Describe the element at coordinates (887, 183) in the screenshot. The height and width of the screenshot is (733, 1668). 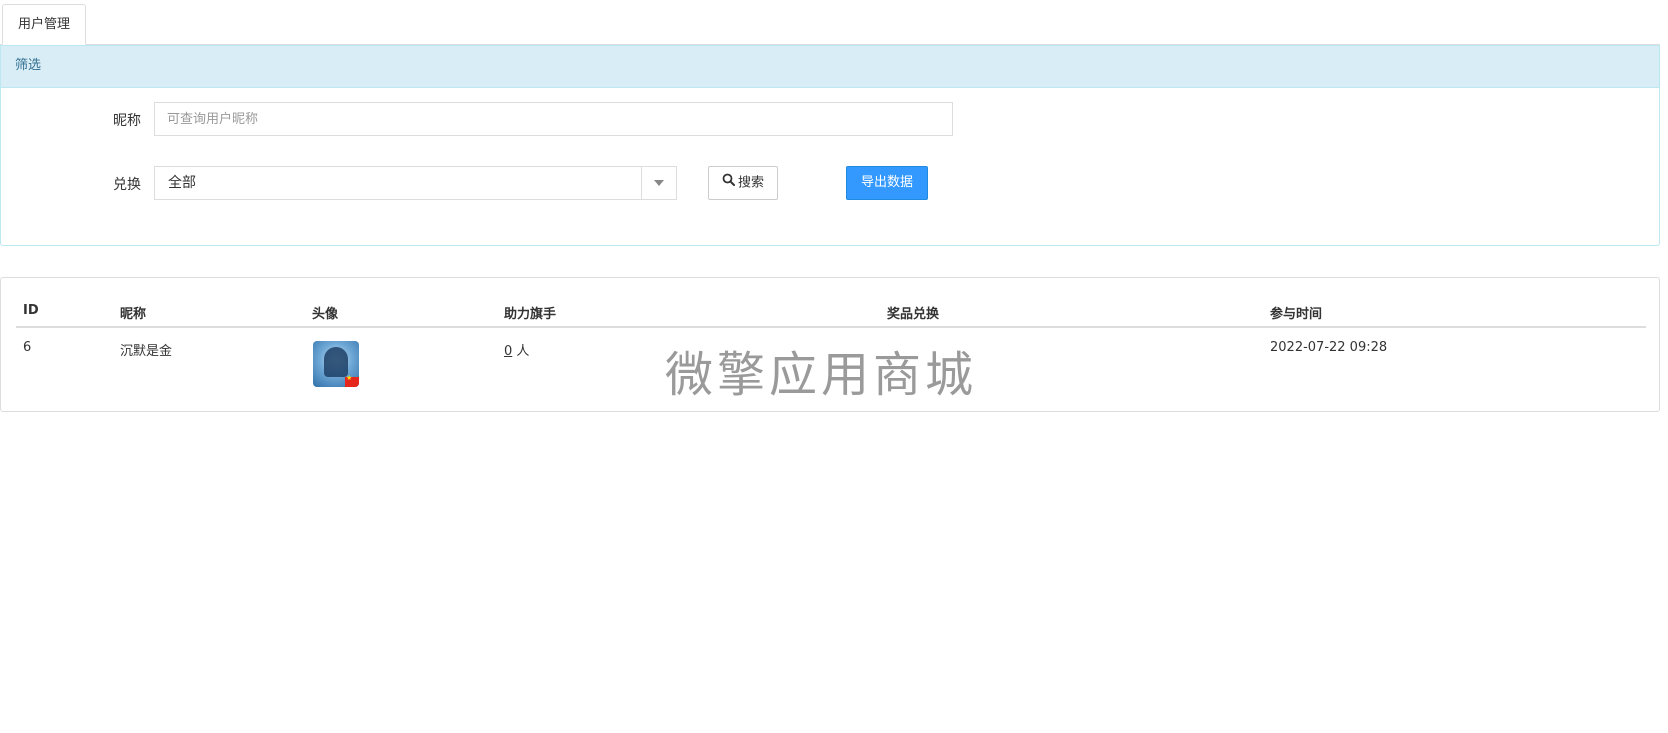
I see `export-data-button: 导出数据` at that location.